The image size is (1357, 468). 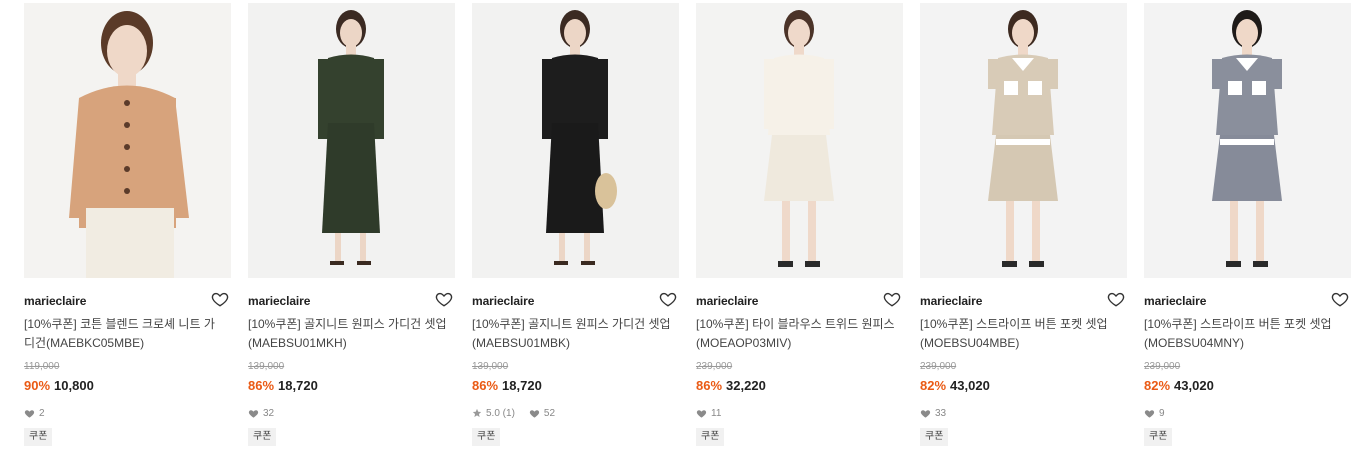 What do you see at coordinates (746, 385) in the screenshot?
I see `sale-price: 32,220` at bounding box center [746, 385].